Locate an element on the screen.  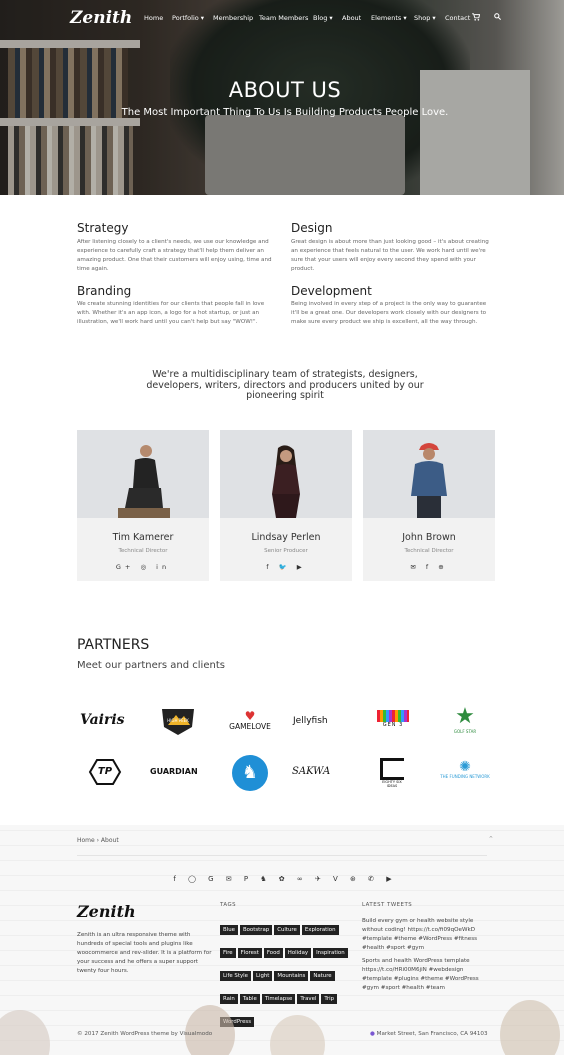
map-pin-icon: ● is located at coordinates (372, 1034).